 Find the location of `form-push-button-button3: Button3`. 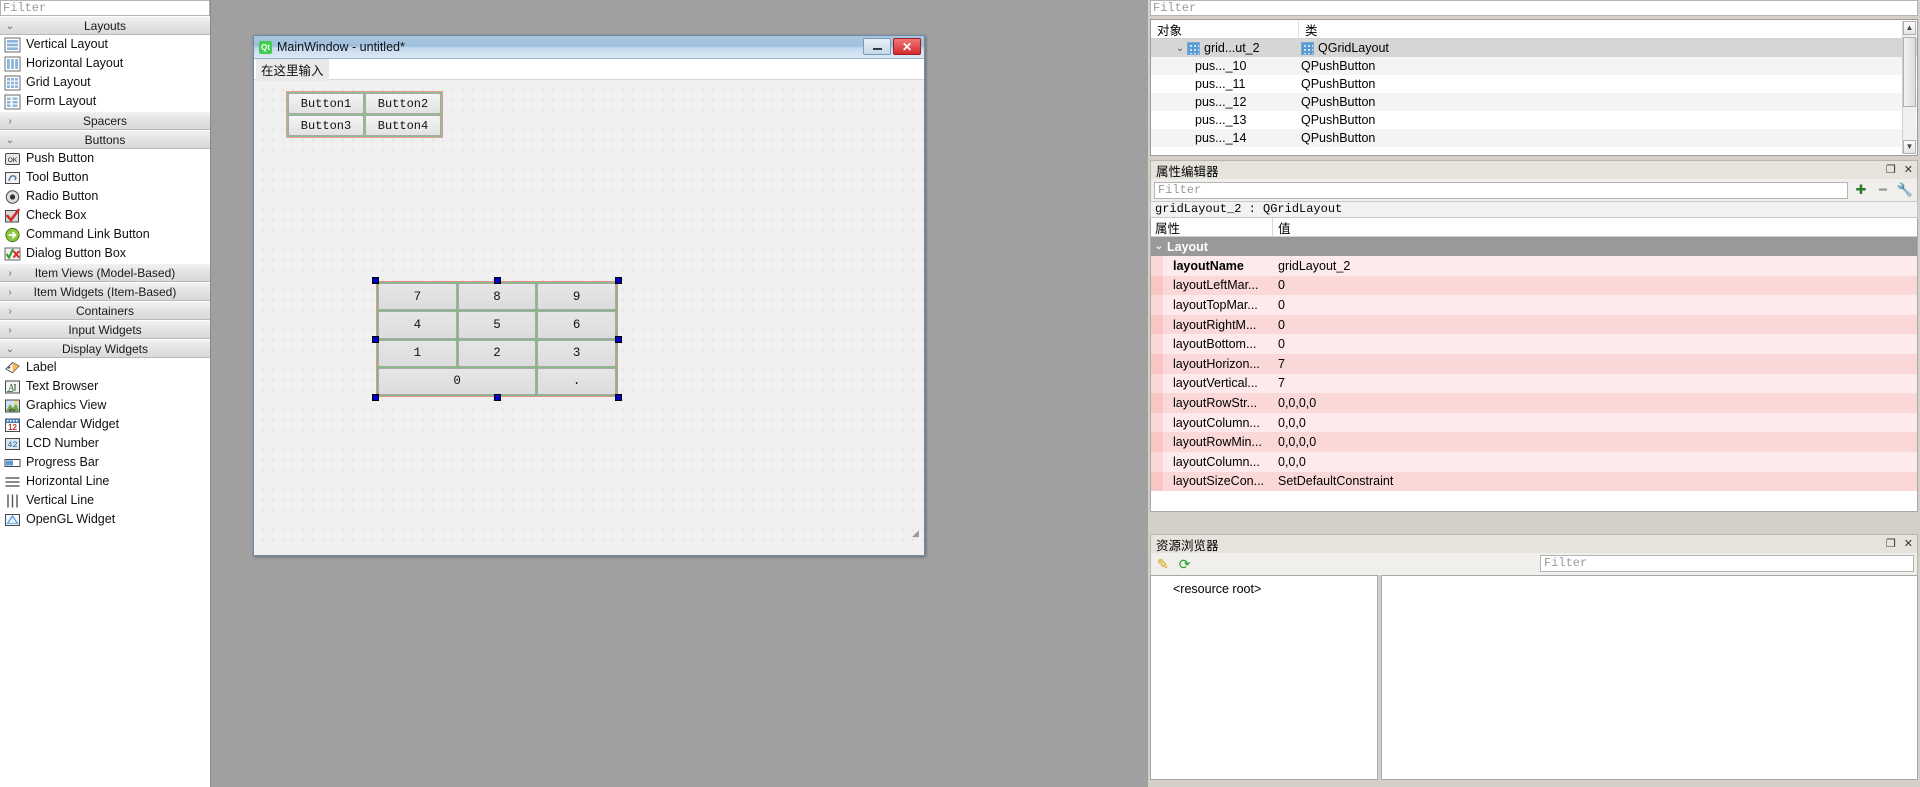

form-push-button-button3: Button3 is located at coordinates (326, 125).